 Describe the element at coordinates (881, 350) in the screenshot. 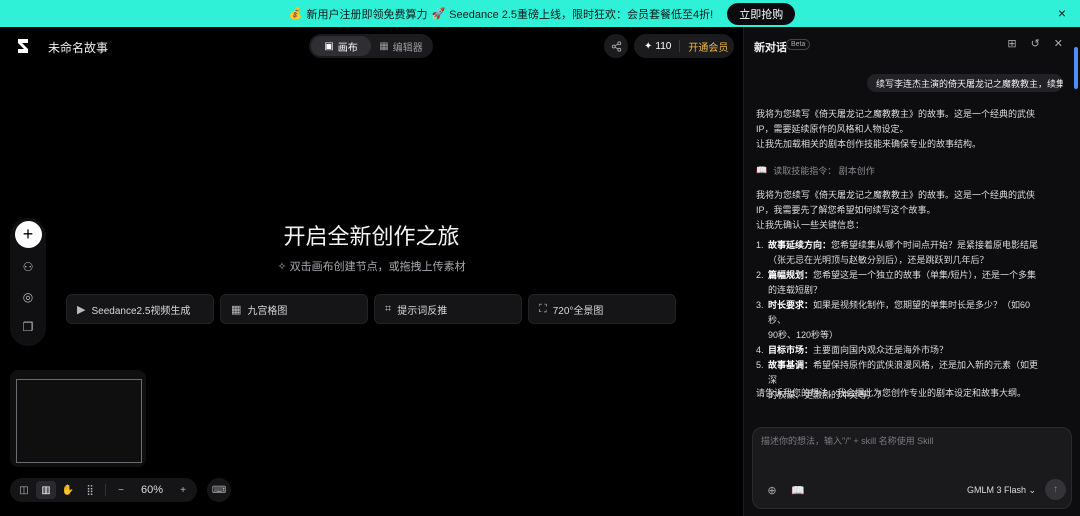

I see `list-text: 主要面向国内观众还是海外市场？` at that location.